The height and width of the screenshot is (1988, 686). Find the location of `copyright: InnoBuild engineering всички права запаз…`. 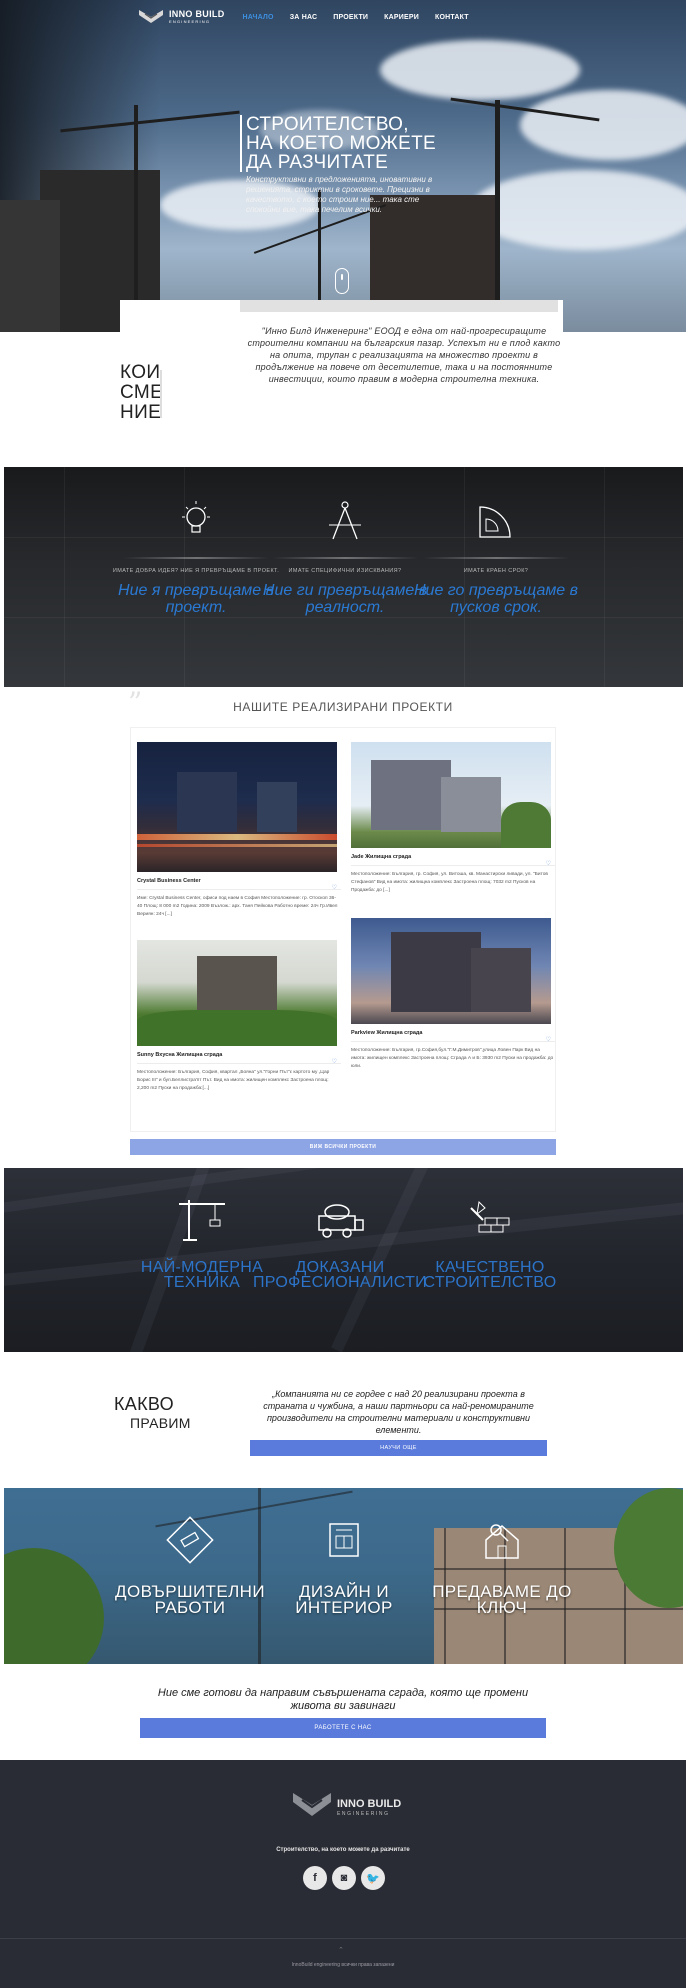

copyright: InnoBuild engineering всички права запаз… is located at coordinates (343, 1965).